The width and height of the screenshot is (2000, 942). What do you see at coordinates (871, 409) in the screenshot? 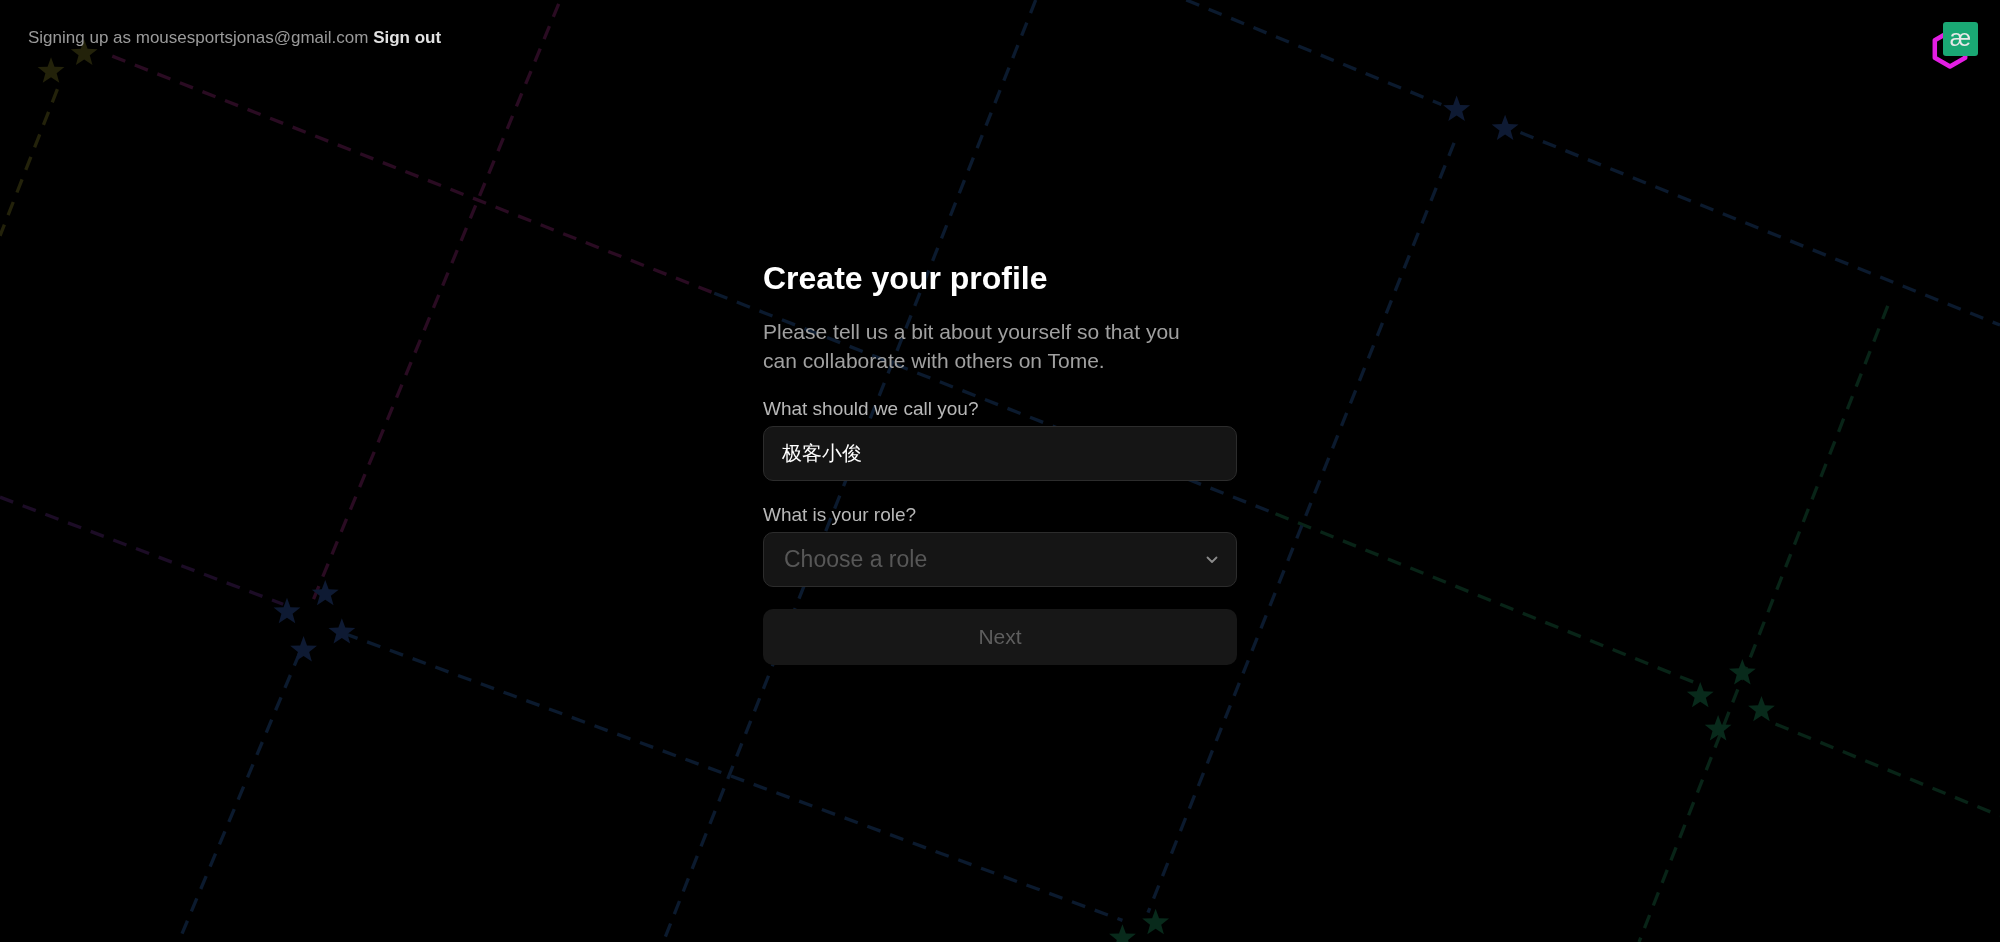
I see `field-label: What should we call you?` at bounding box center [871, 409].